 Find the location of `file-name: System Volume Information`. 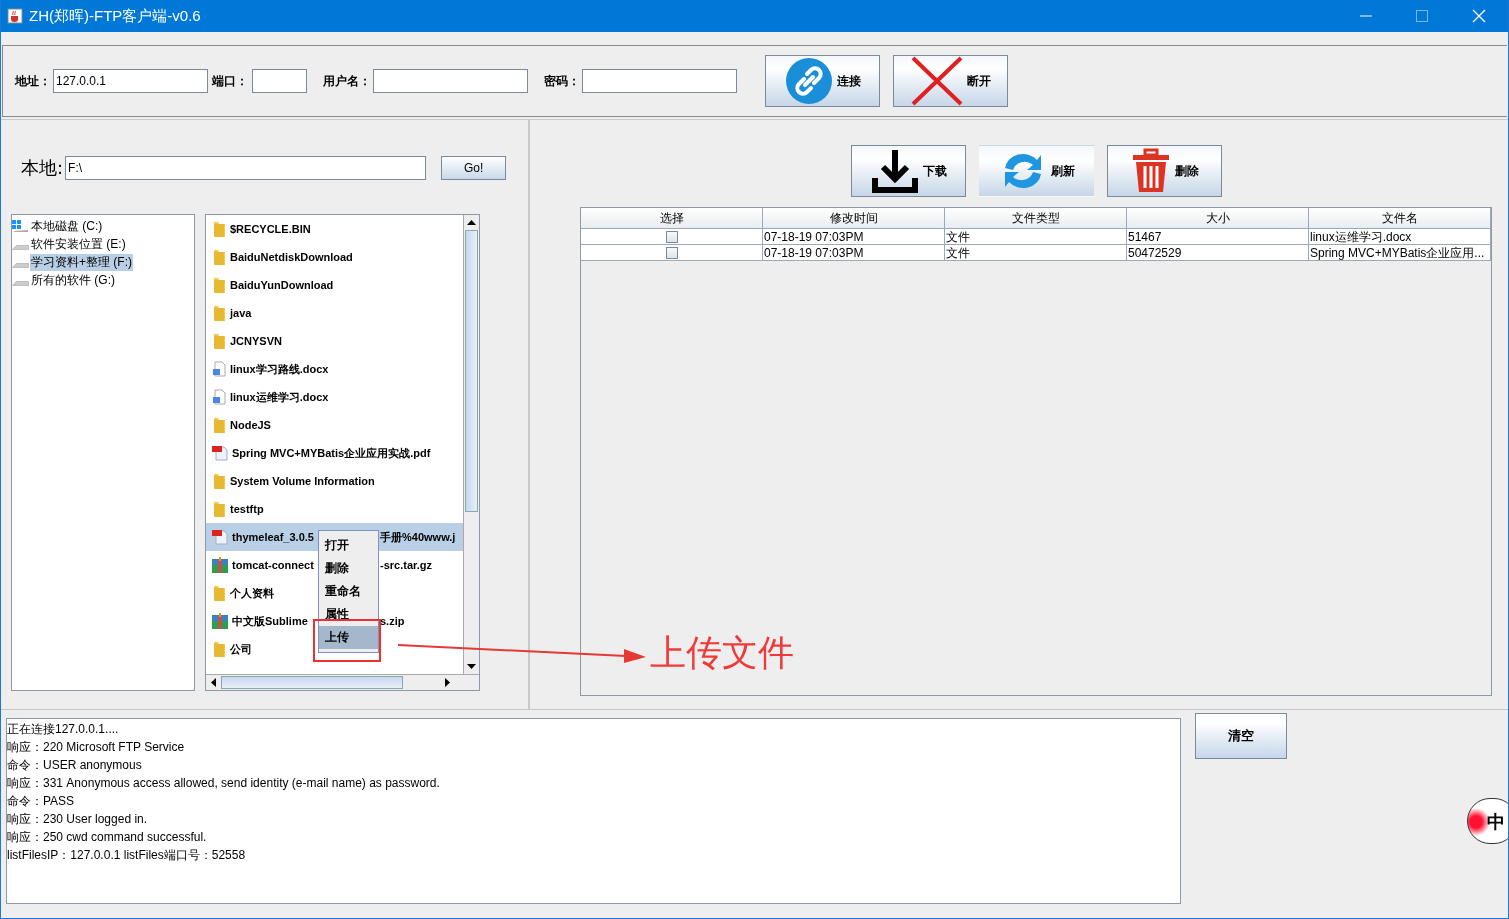

file-name: System Volume Information is located at coordinates (302, 481).